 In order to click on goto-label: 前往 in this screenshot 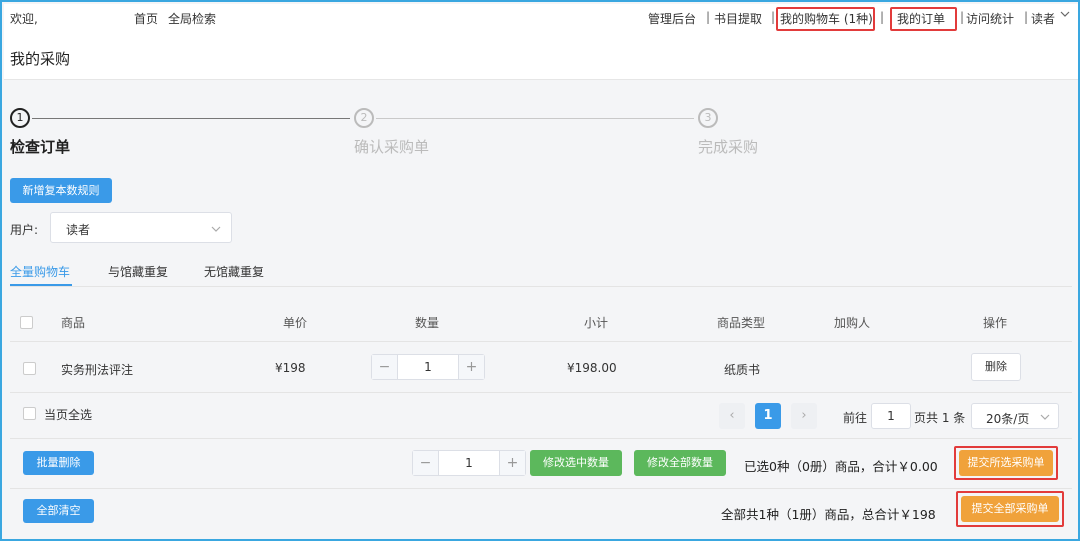, I will do `click(855, 418)`.